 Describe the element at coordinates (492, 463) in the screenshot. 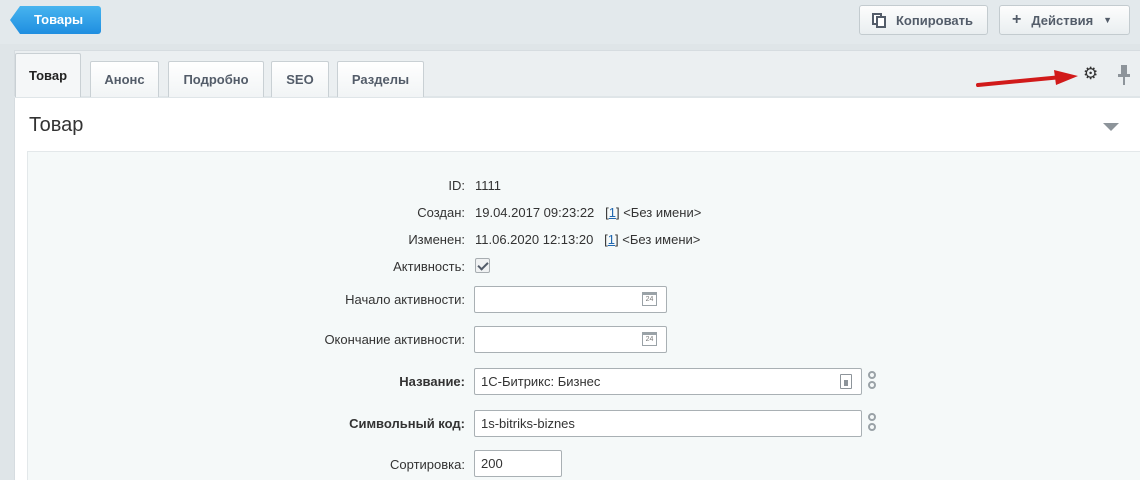

I see `sort-input-value: 200` at that location.